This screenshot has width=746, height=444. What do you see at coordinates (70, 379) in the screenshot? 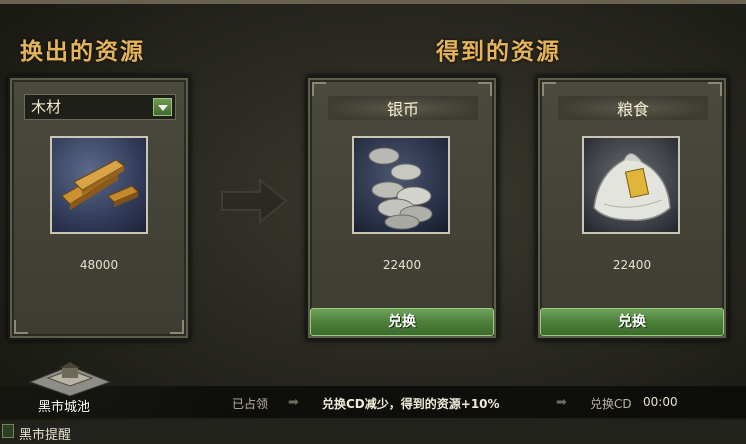
I see `black-market-city-icon` at bounding box center [70, 379].